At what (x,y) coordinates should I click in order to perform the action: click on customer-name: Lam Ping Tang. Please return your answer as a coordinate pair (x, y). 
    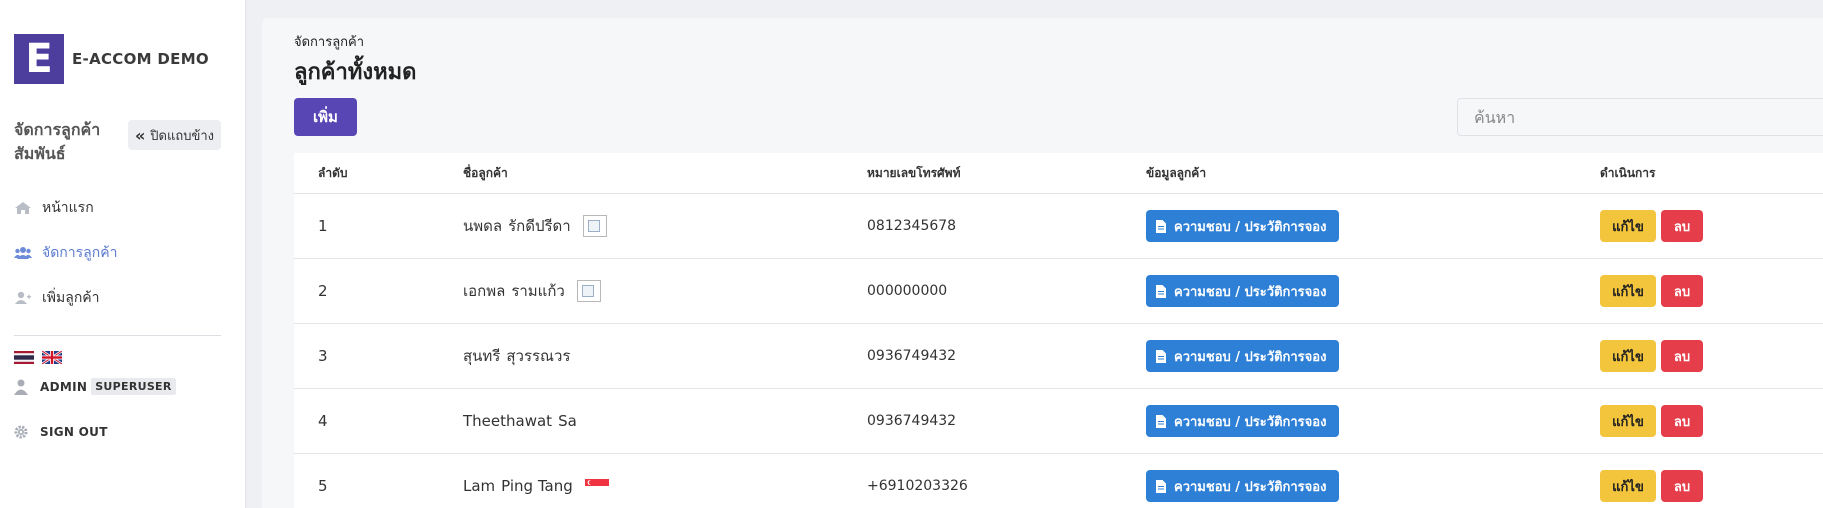
    Looking at the image, I should click on (536, 486).